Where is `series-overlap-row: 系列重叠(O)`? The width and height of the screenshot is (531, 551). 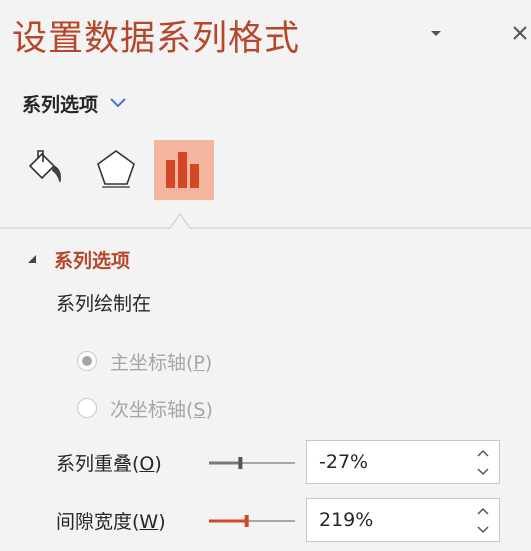
series-overlap-row: 系列重叠(O) is located at coordinates (265, 463).